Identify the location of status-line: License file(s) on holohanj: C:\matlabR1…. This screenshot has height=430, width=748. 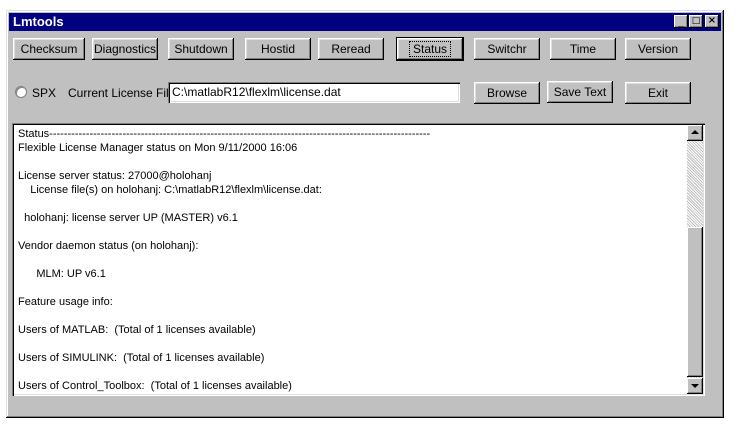
(170, 190).